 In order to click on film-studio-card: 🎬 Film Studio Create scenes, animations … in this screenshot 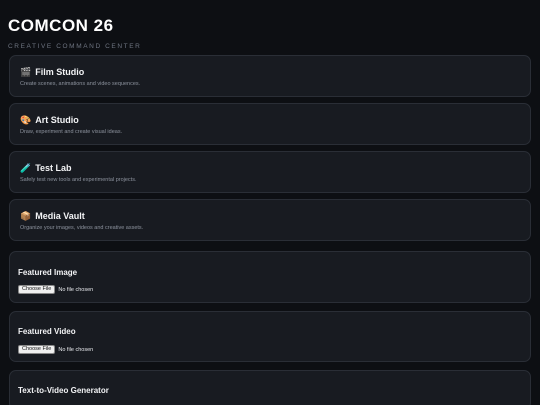, I will do `click(270, 76)`.